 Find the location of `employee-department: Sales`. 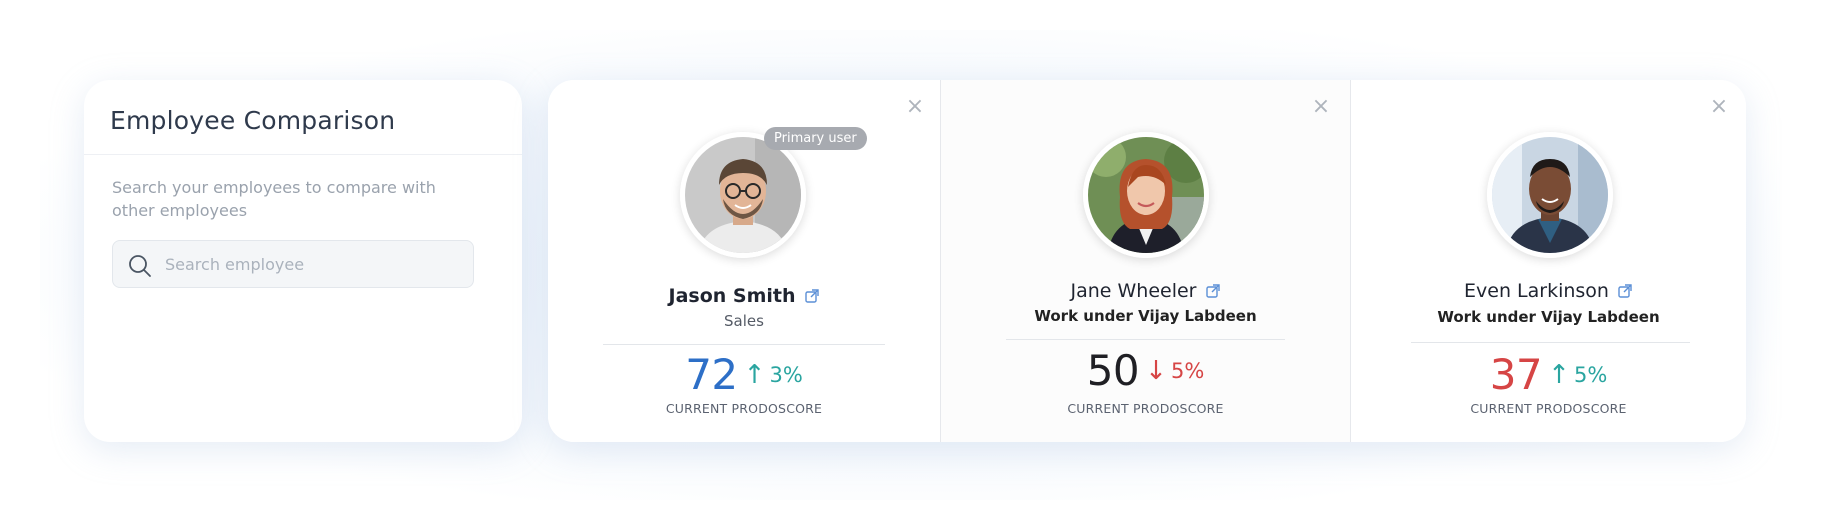

employee-department: Sales is located at coordinates (744, 321).